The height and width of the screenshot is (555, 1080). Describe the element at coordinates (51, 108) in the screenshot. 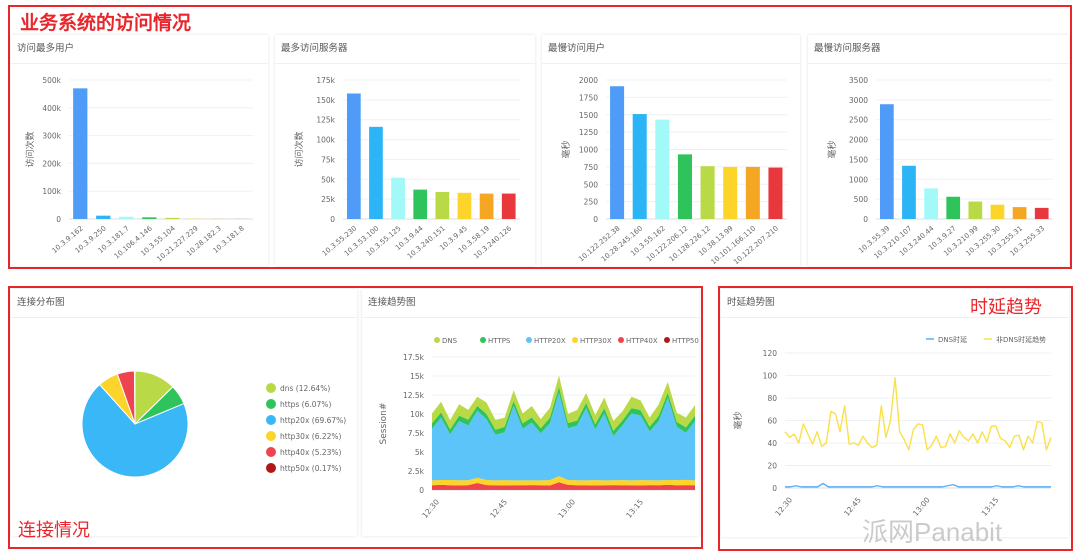

I see `y-tick-label: 400k` at that location.